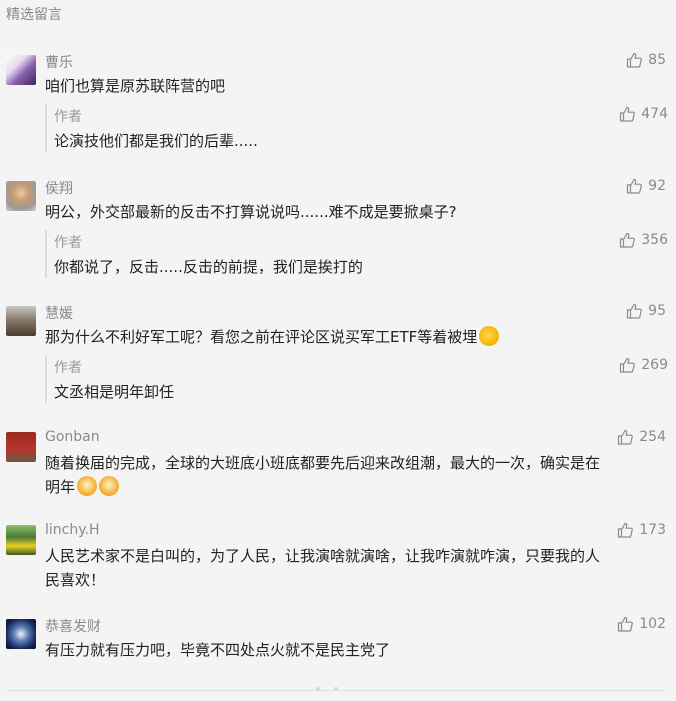  What do you see at coordinates (135, 86) in the screenshot?
I see `comment-text: 咱们也算是原苏联阵营的吧` at bounding box center [135, 86].